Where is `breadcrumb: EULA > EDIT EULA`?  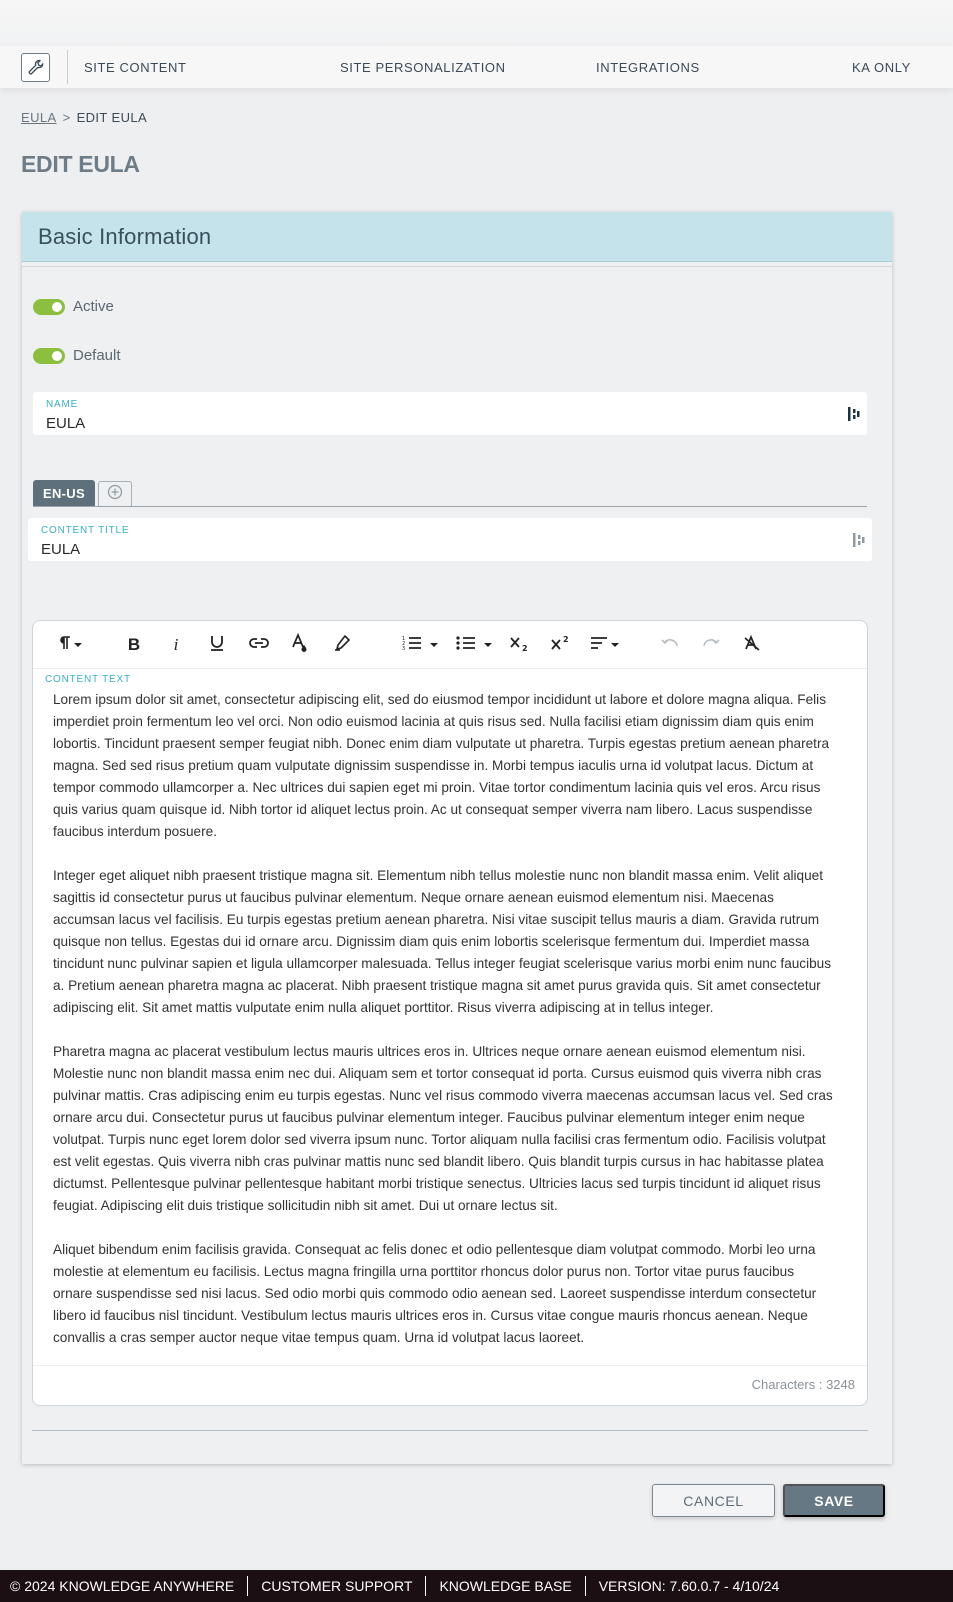 breadcrumb: EULA > EDIT EULA is located at coordinates (84, 117).